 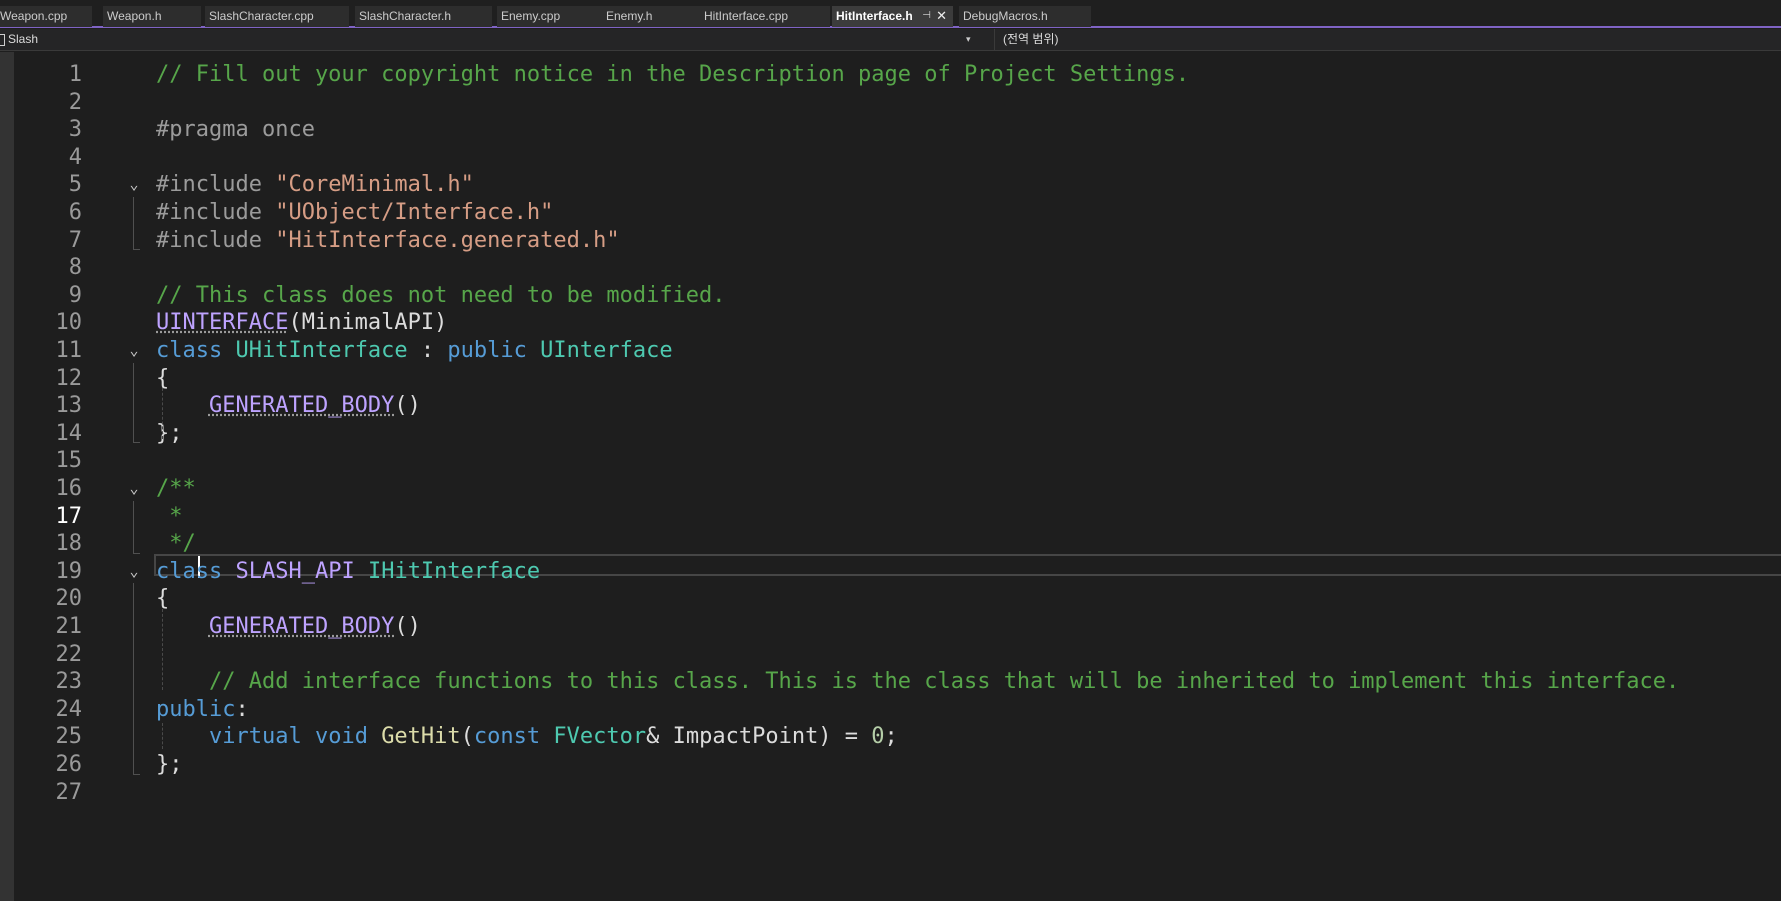 I want to click on tab-debugmacros-h: DebugMacros.h, so click(x=1025, y=16).